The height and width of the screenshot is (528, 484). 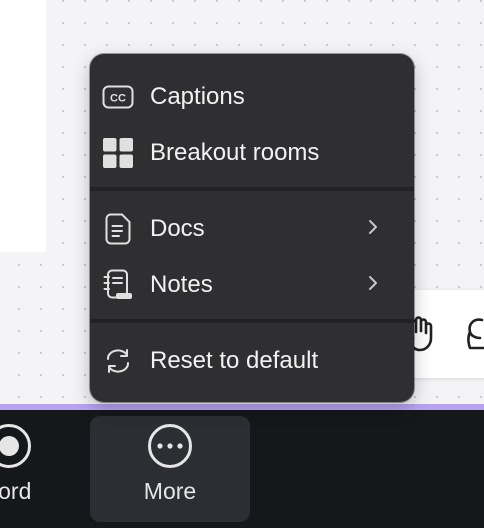 I want to click on menu-item-captions: CC Captions, so click(x=252, y=97).